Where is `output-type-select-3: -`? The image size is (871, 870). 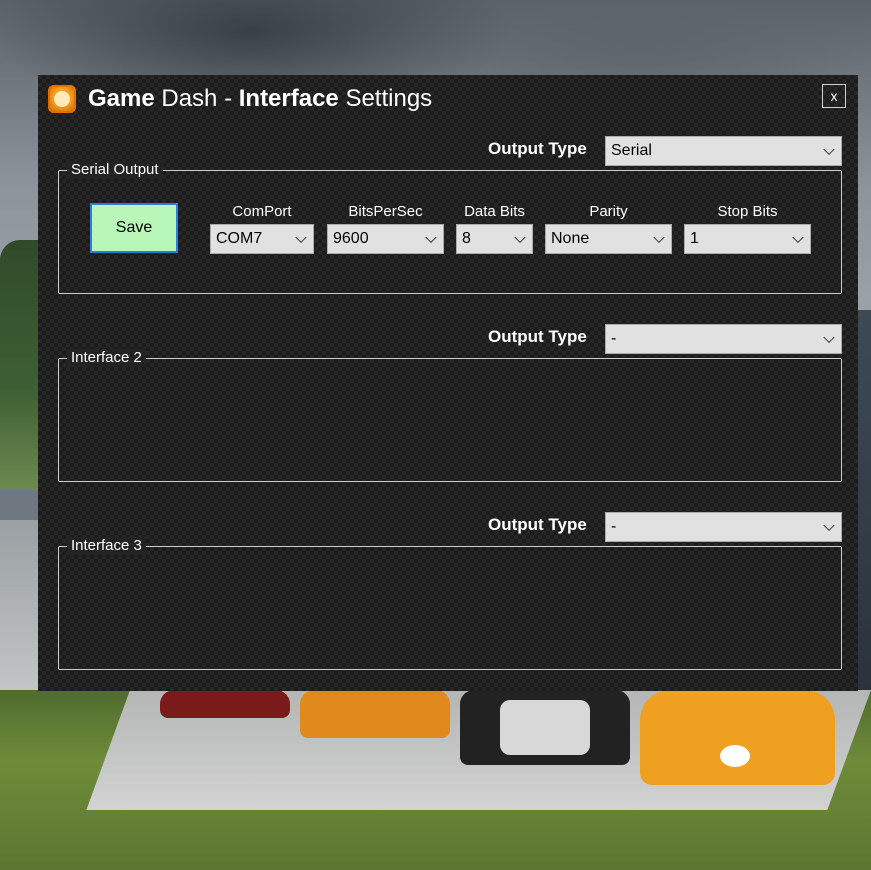 output-type-select-3: - is located at coordinates (723, 527).